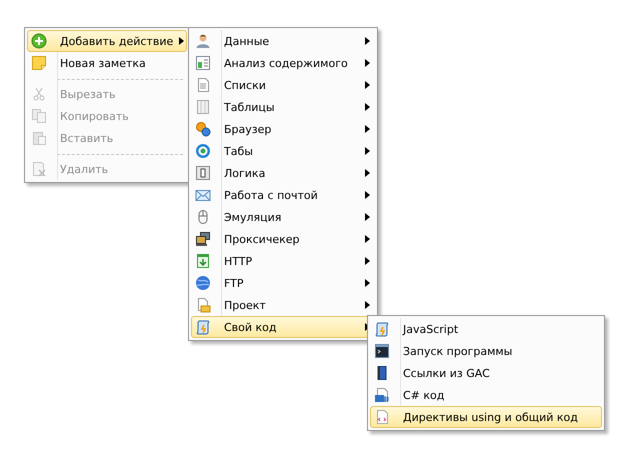 The image size is (630, 469). What do you see at coordinates (283, 63) in the screenshot?
I see `menu-item: Анализ содержимого` at bounding box center [283, 63].